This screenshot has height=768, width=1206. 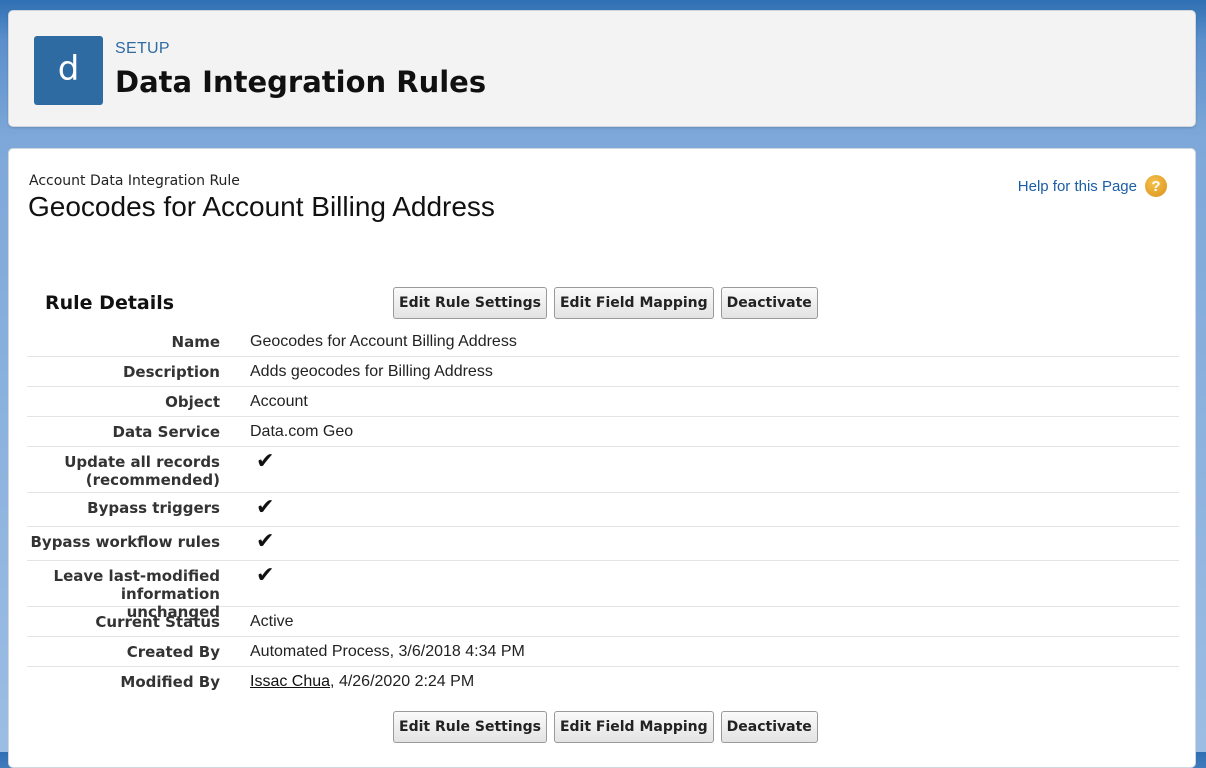 I want to click on current-status-label: Current Status, so click(x=157, y=622).